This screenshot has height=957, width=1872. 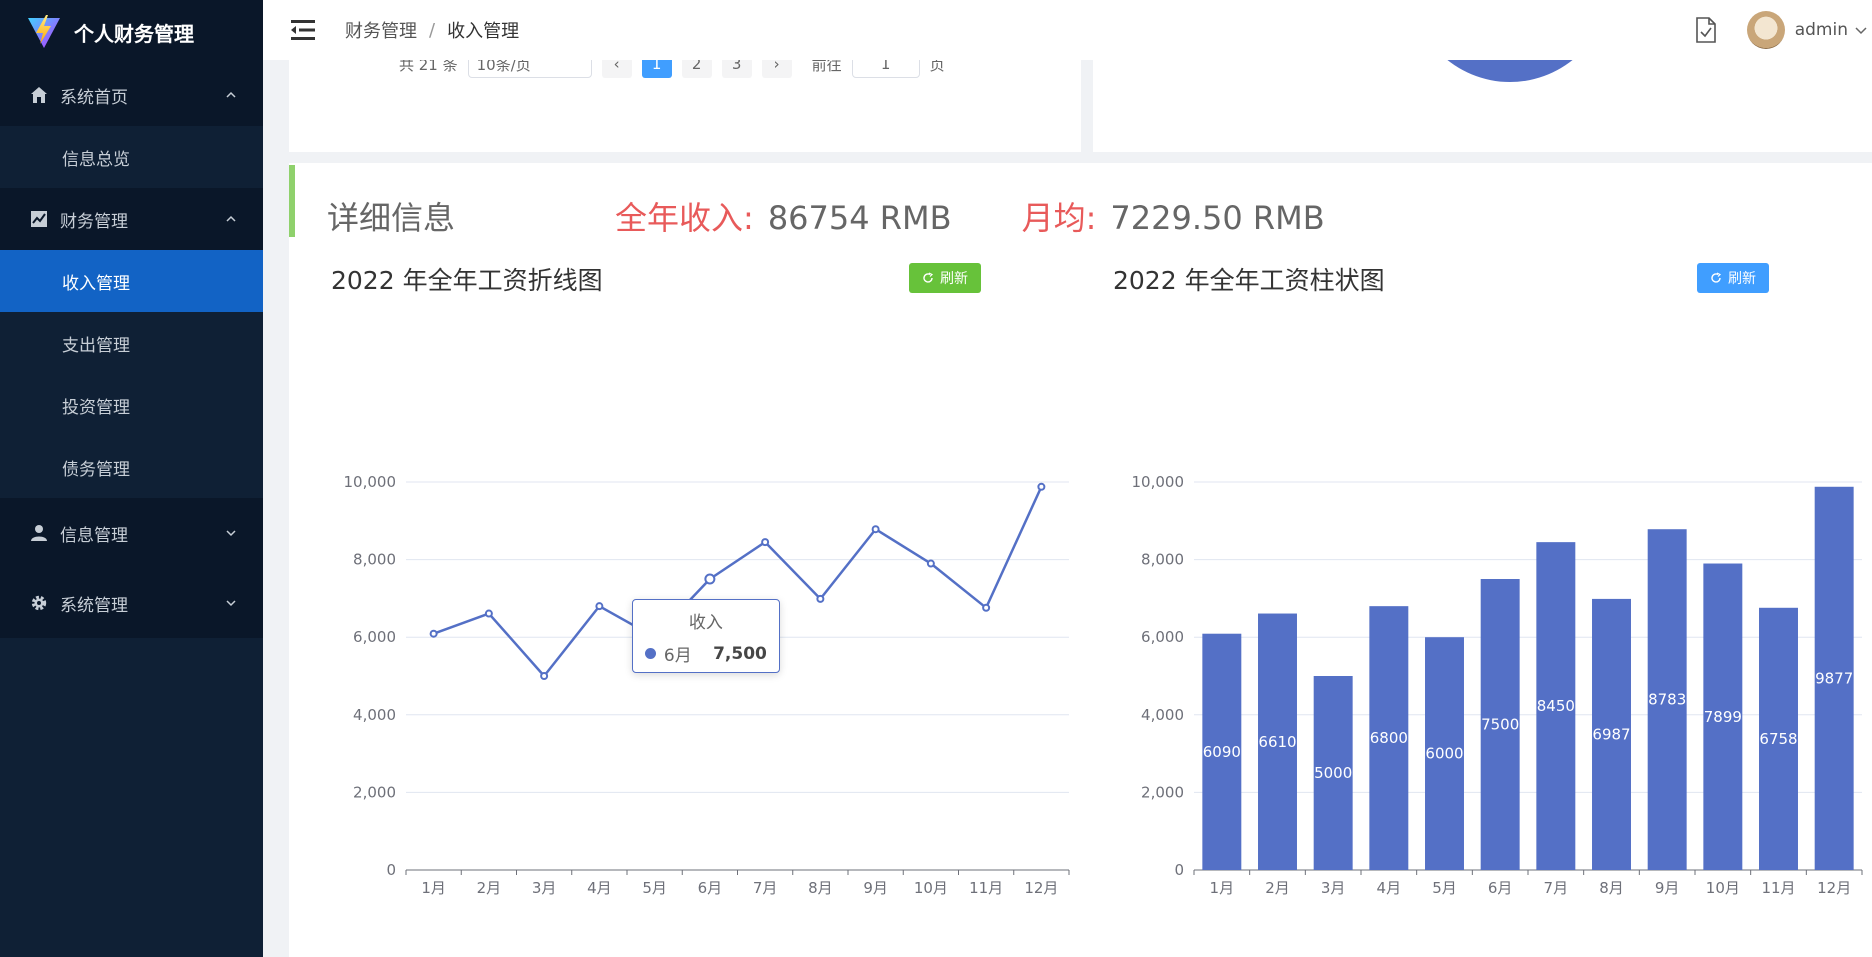 I want to click on sidebar-item-expense: 支出管理, so click(x=131, y=343).